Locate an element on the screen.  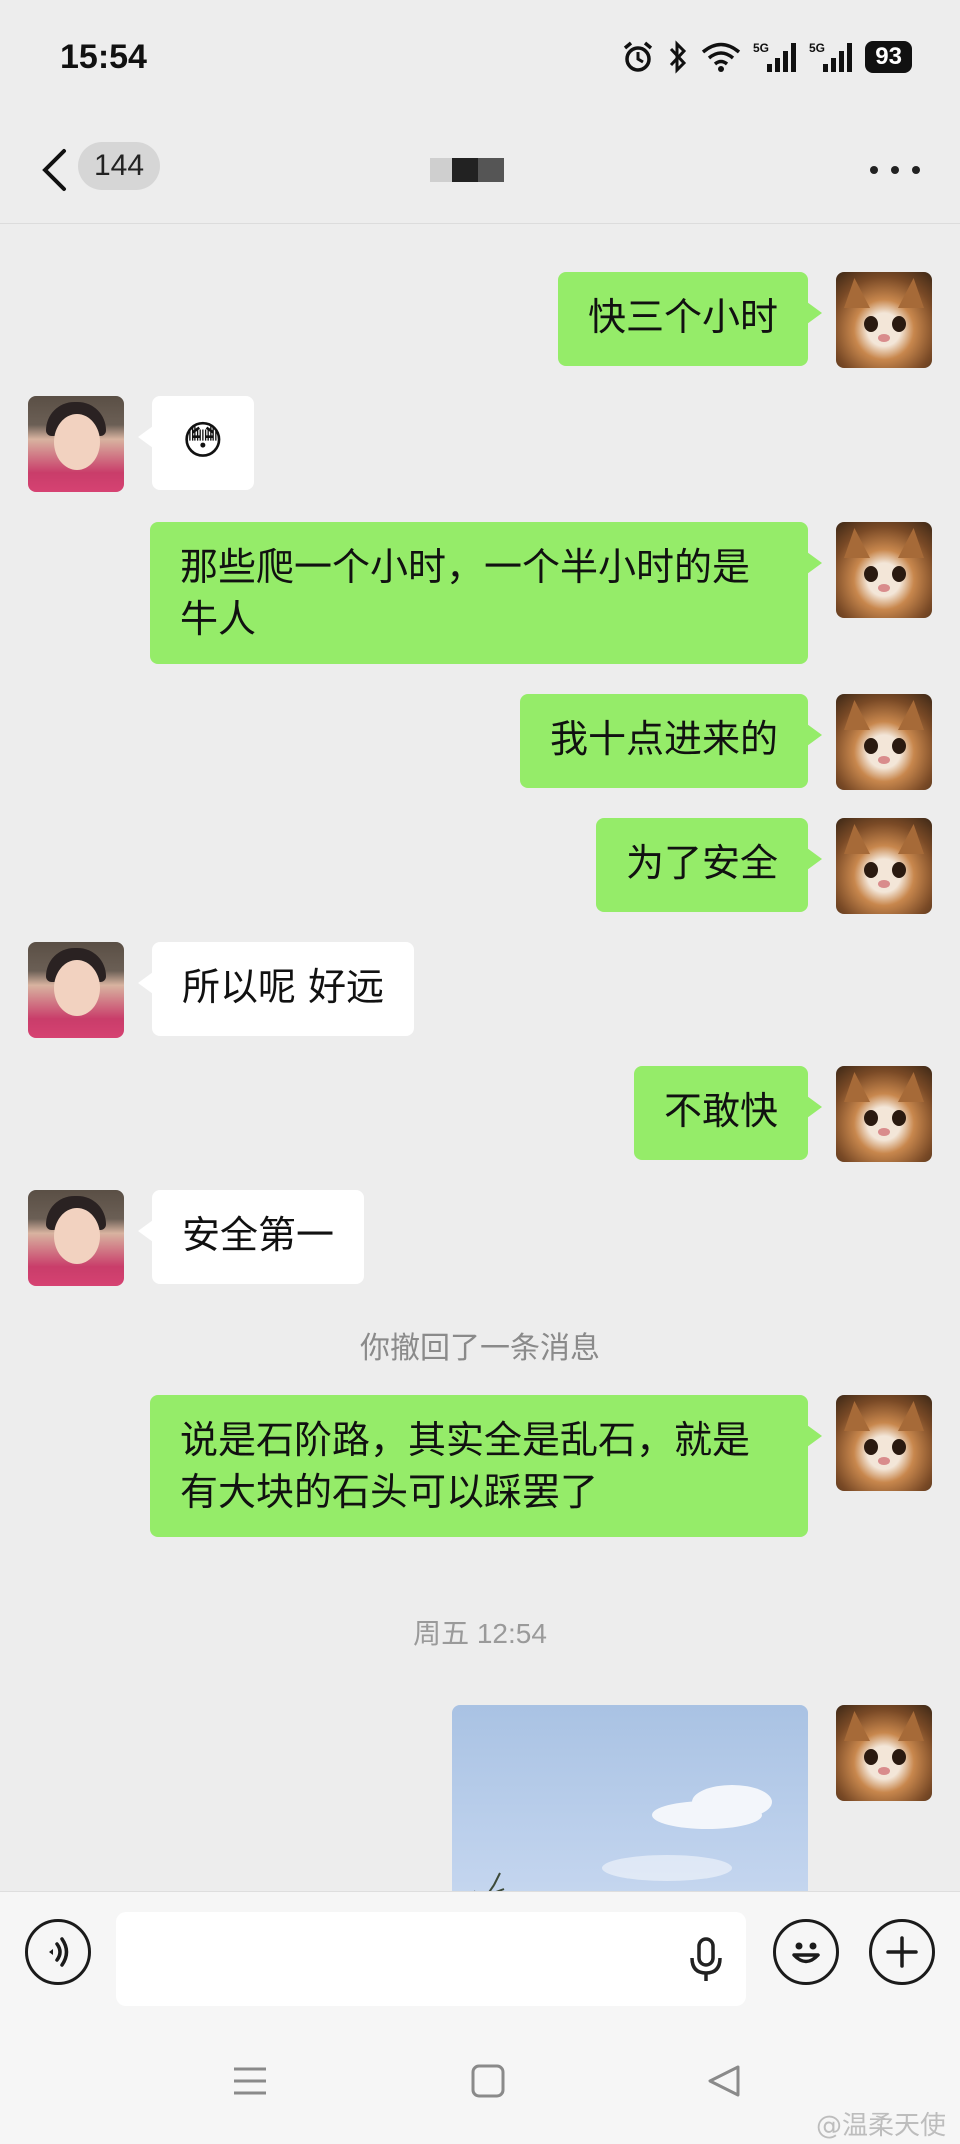
watermark: @温柔天使 is located at coordinates (880, 2126).